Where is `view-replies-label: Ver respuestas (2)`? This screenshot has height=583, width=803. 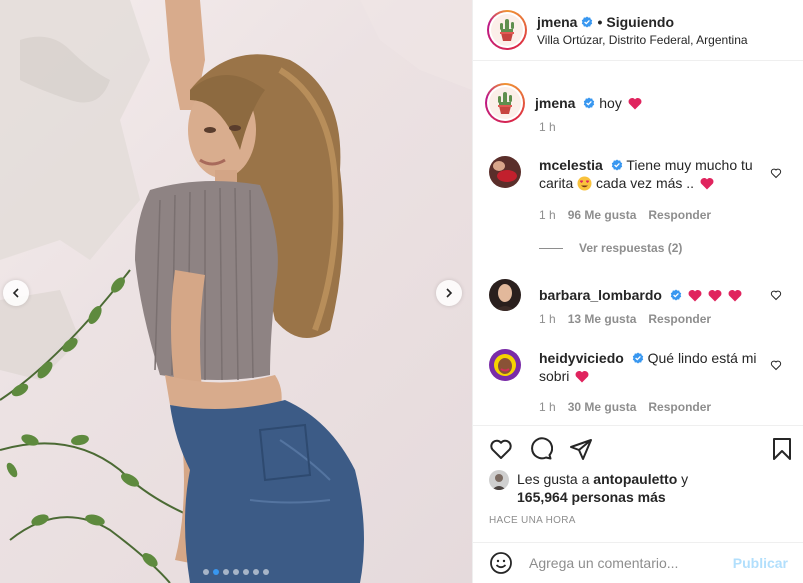
view-replies-label: Ver respuestas (2) is located at coordinates (631, 248).